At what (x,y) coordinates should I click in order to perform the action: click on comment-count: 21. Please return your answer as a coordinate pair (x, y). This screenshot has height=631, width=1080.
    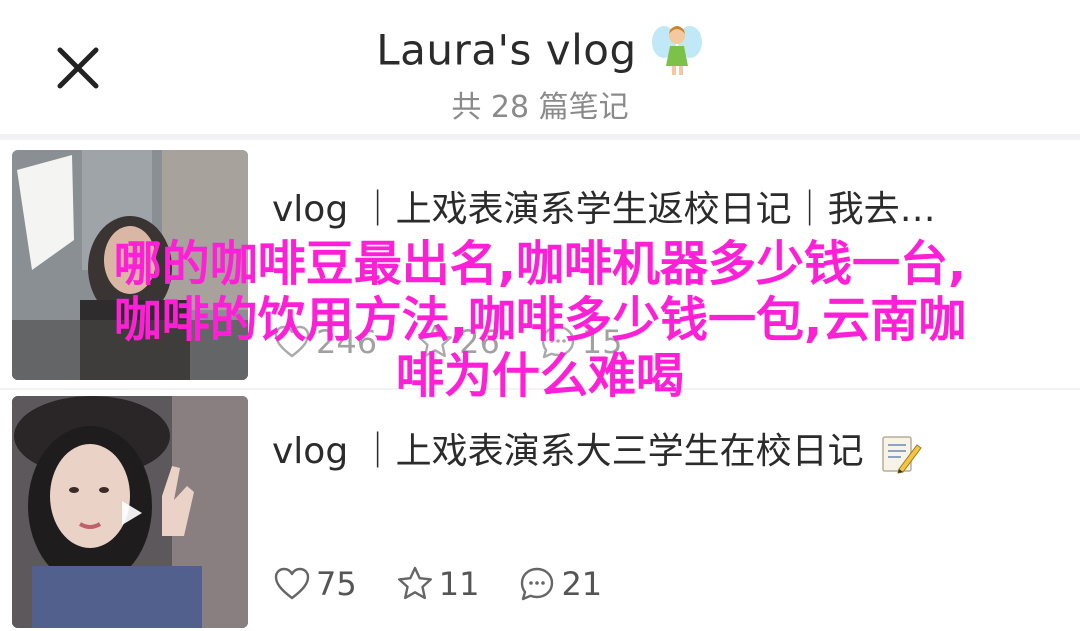
    Looking at the image, I should click on (582, 584).